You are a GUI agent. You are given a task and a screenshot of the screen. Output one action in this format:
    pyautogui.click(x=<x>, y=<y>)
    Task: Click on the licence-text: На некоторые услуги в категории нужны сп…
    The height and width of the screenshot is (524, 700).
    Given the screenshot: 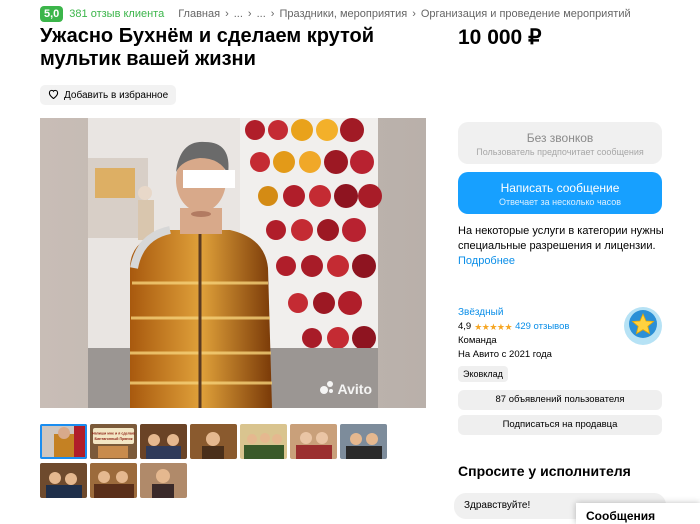 What is the action you would take?
    pyautogui.click(x=561, y=238)
    